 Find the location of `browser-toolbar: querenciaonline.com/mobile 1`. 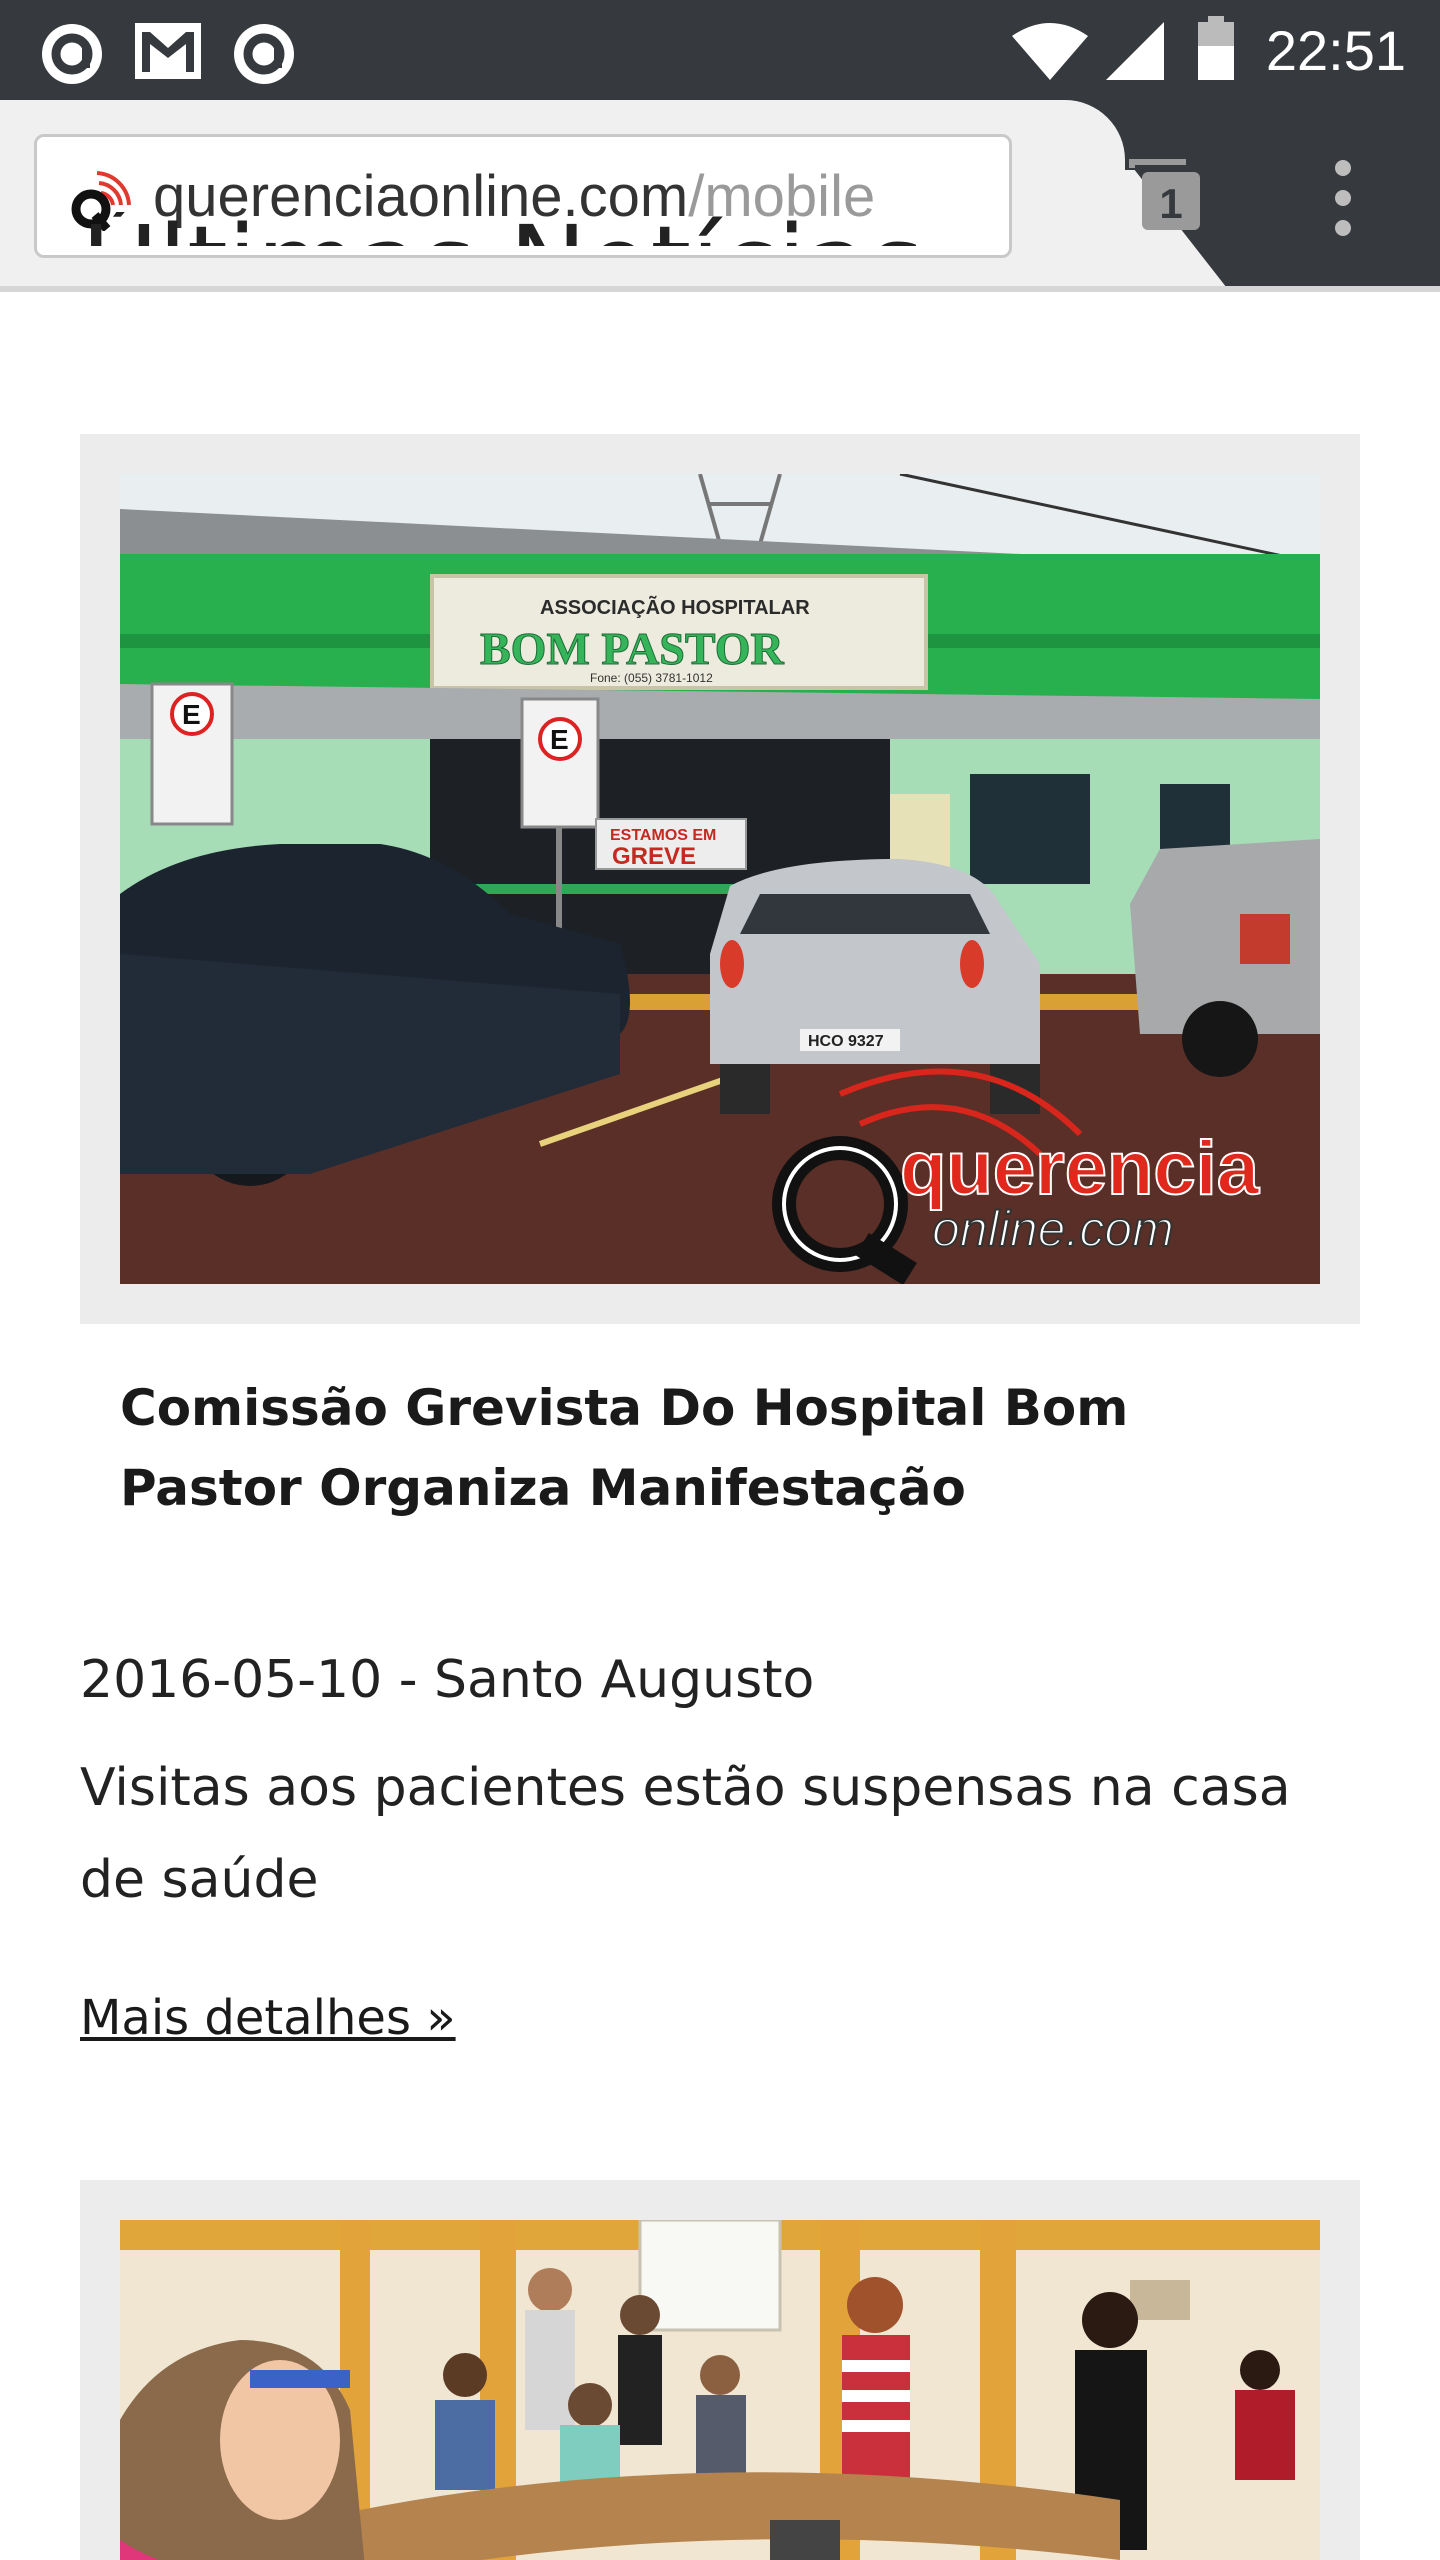

browser-toolbar: querenciaonline.com/mobile 1 is located at coordinates (720, 196).